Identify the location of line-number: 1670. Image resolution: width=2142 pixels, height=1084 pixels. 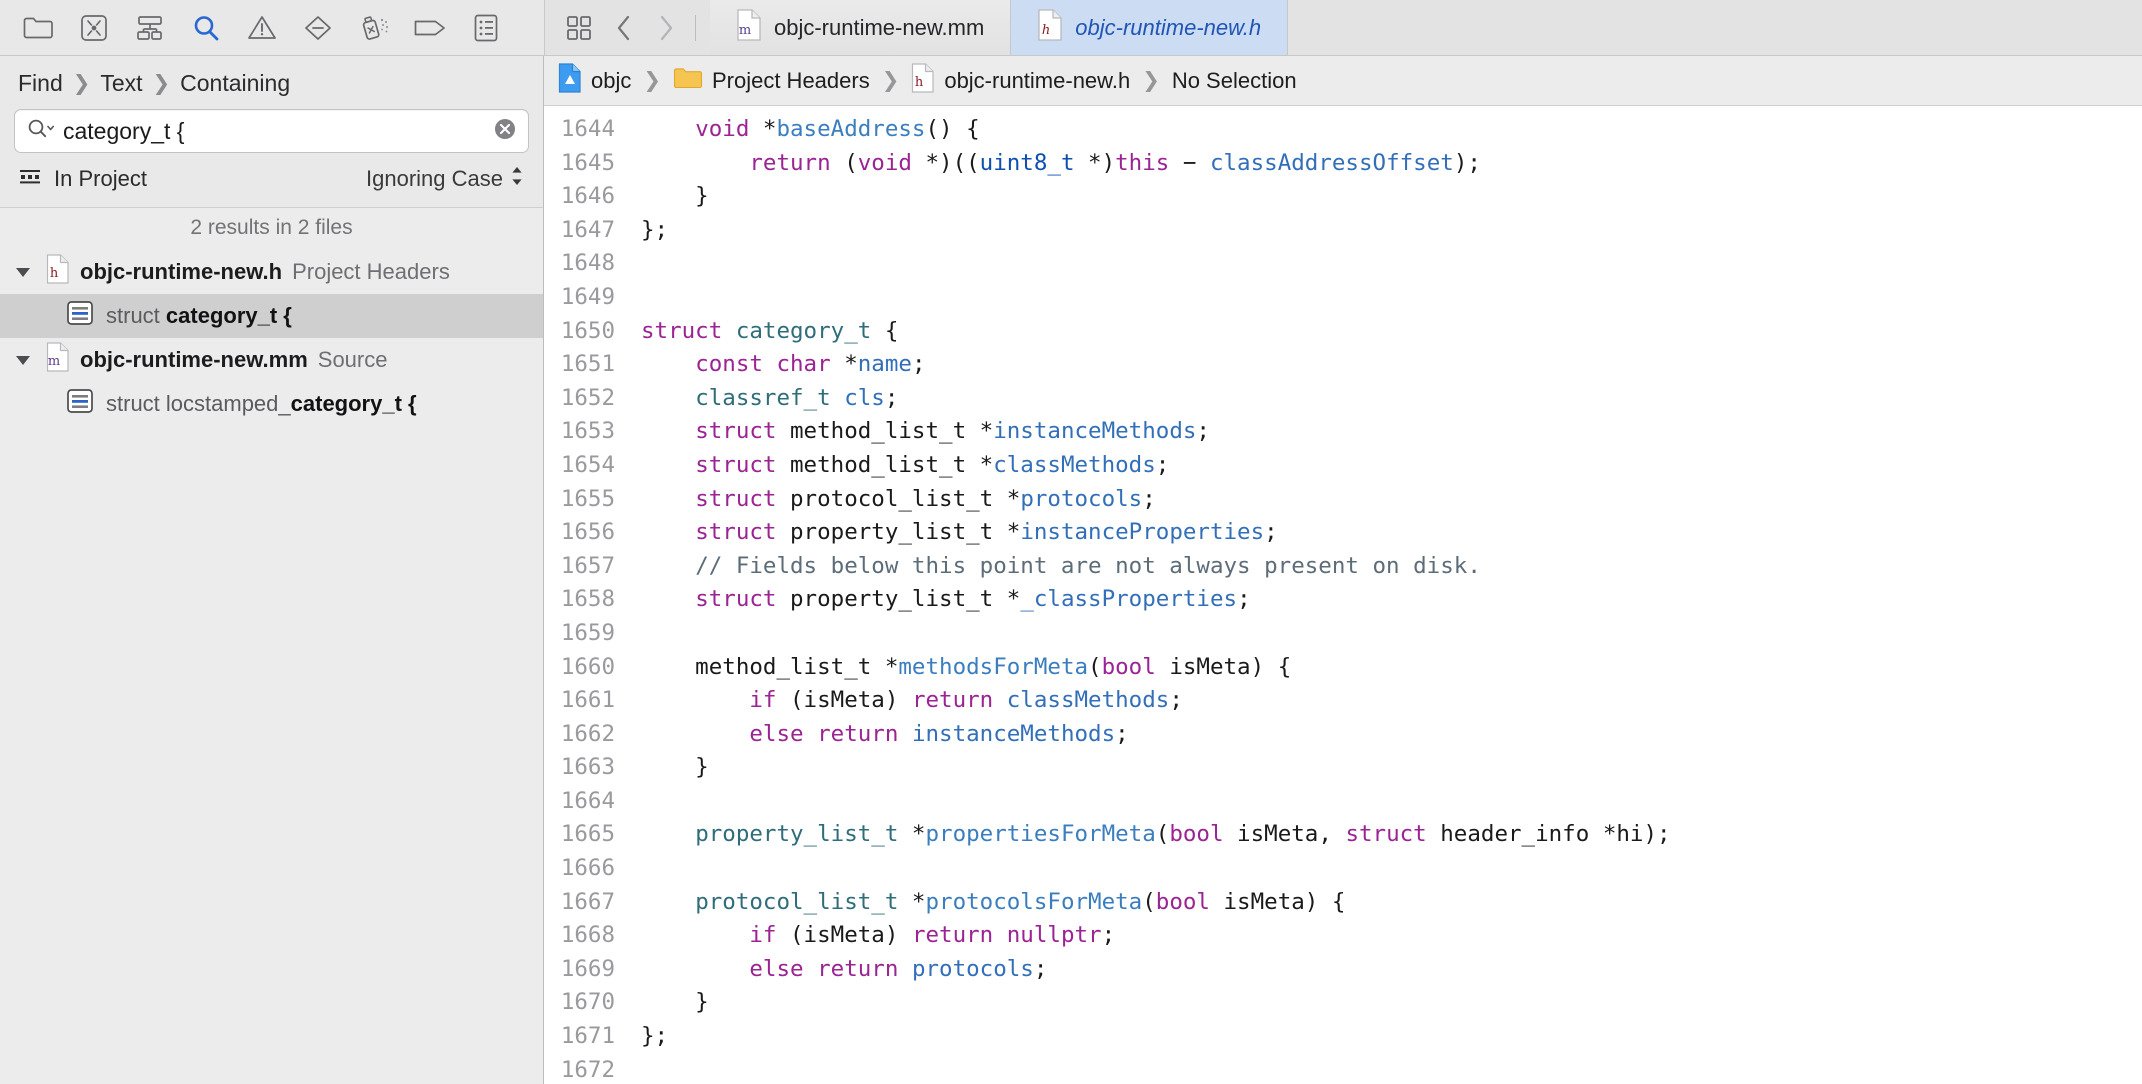
(587, 1002).